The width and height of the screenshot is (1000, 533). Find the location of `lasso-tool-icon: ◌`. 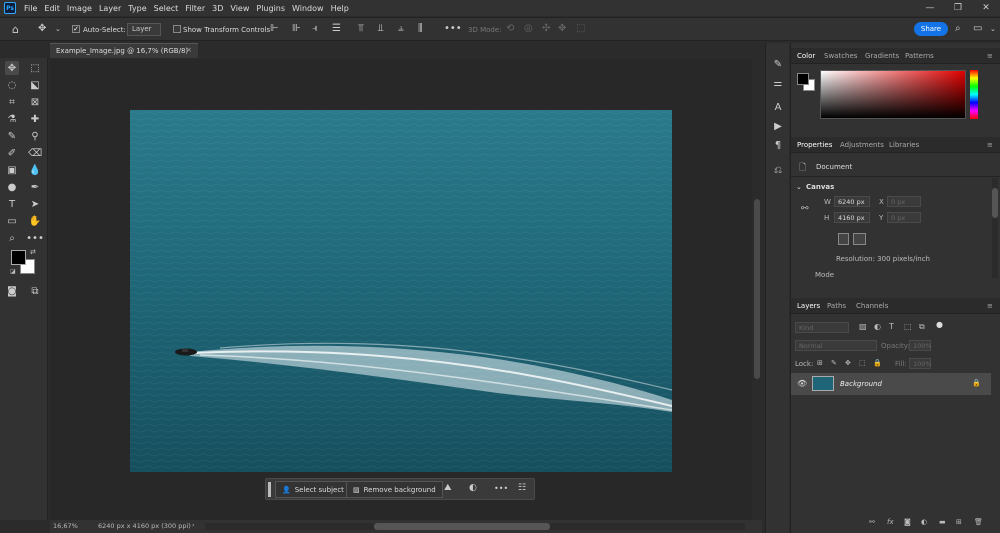

lasso-tool-icon: ◌ is located at coordinates (12, 85).